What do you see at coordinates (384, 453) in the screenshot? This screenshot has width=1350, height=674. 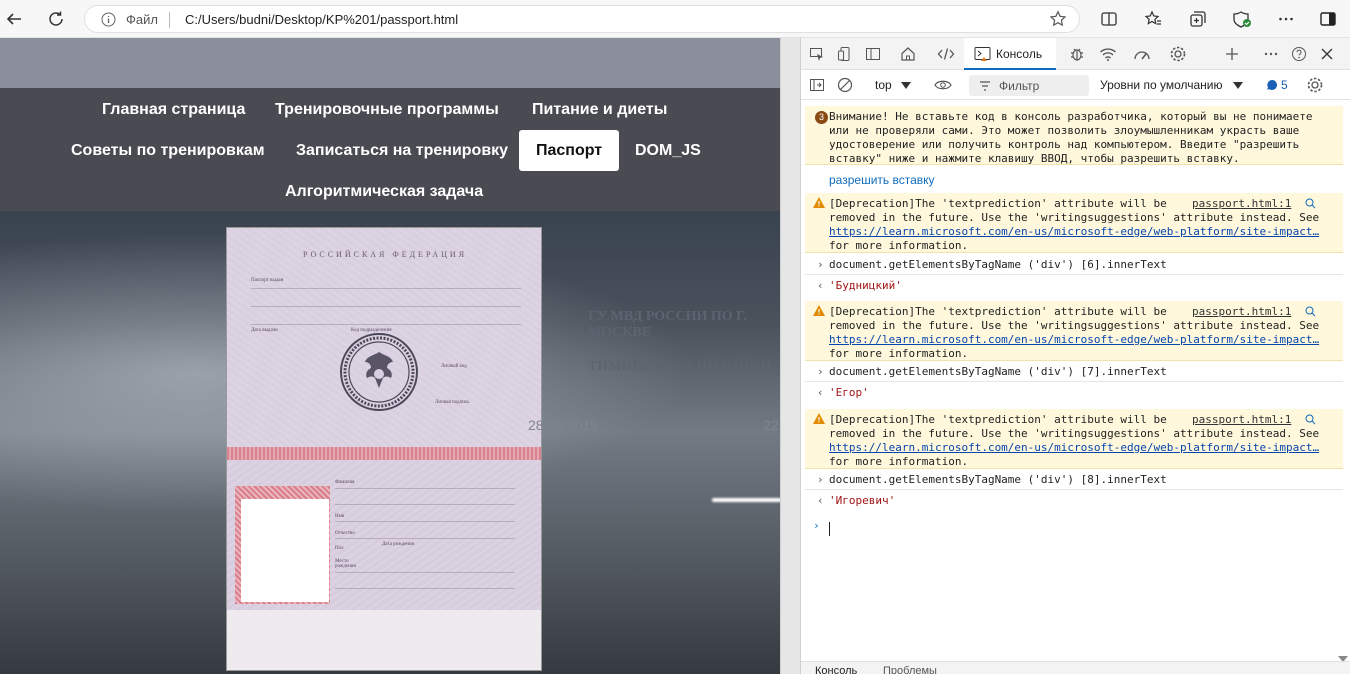 I see `passport-fold-band` at bounding box center [384, 453].